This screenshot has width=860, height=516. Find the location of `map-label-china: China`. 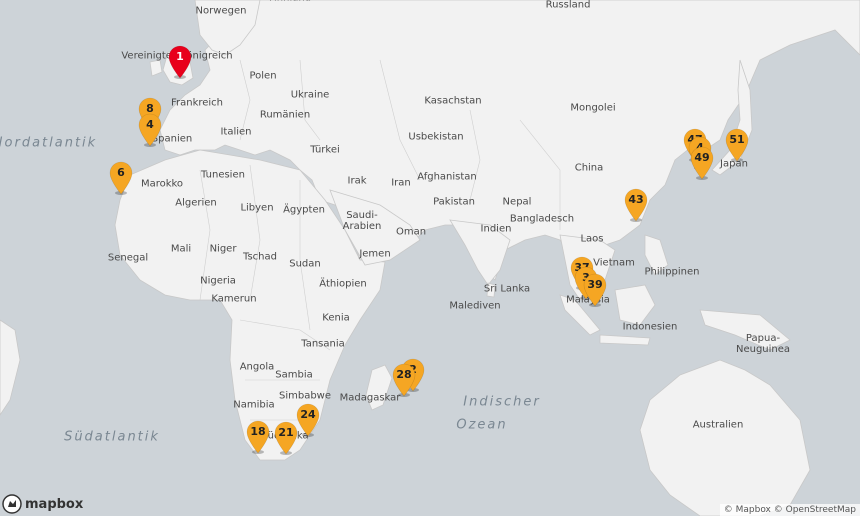

map-label-china: China is located at coordinates (589, 168).